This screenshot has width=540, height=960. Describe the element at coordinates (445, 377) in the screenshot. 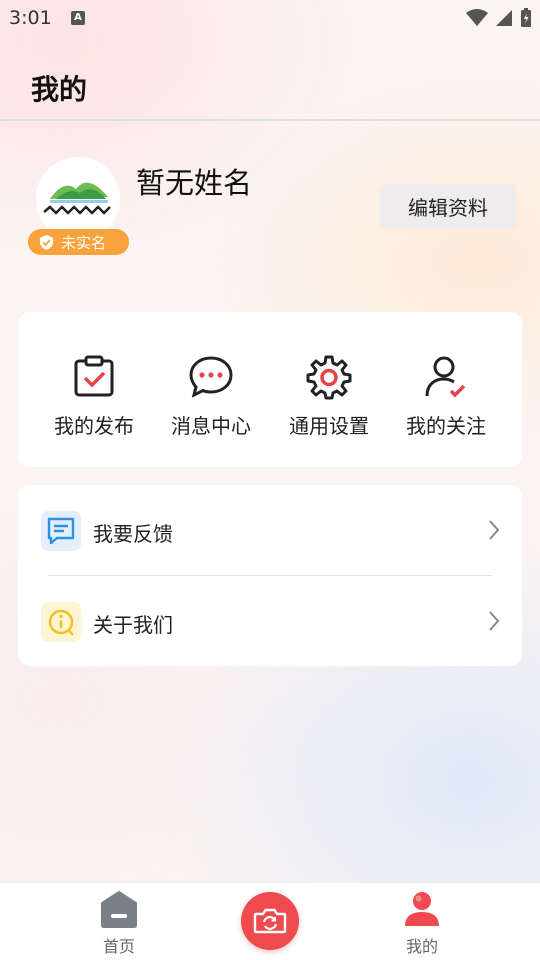

I see `user-check-icon` at that location.